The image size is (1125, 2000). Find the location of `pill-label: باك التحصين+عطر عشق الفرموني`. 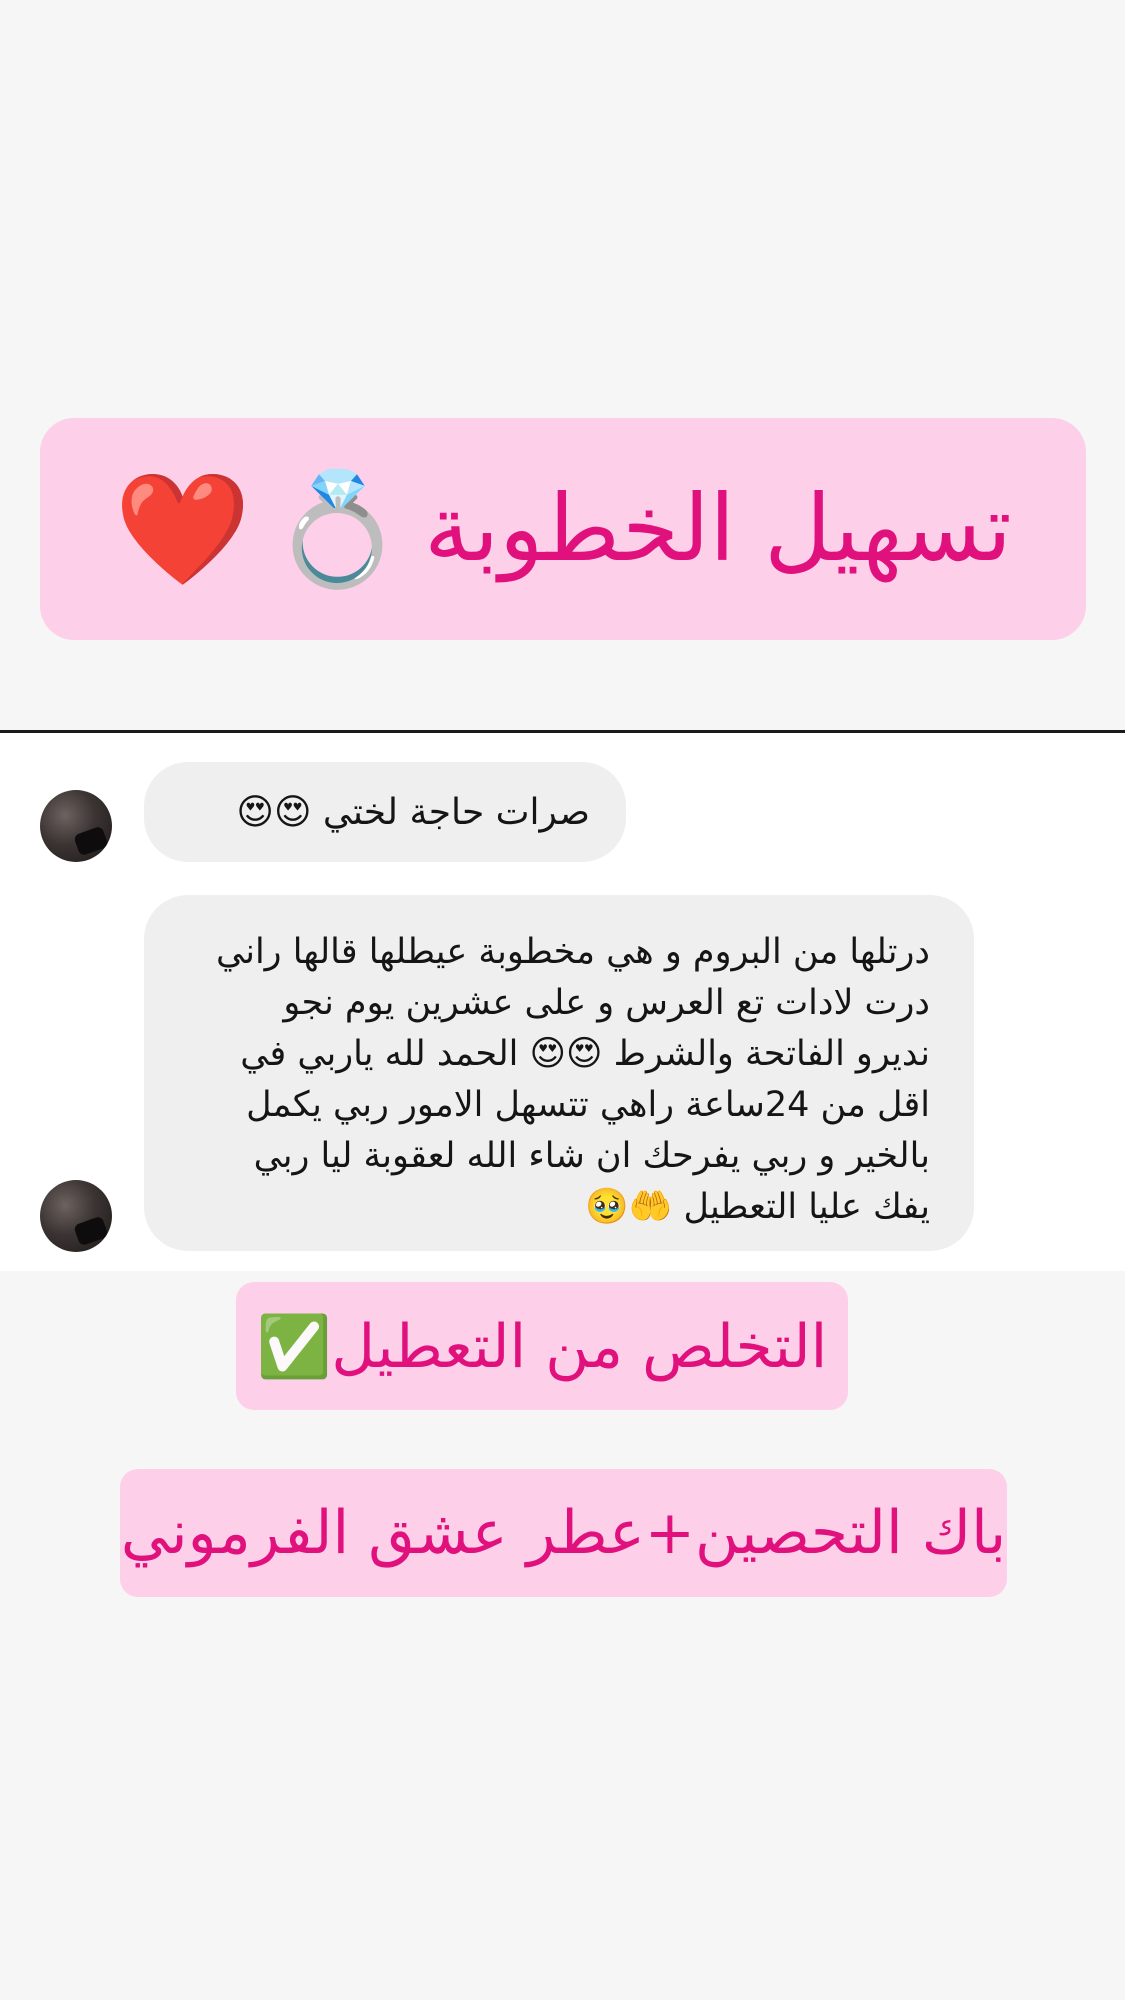

pill-label: باك التحصين+عطر عشق الفرموني is located at coordinates (563, 1533).